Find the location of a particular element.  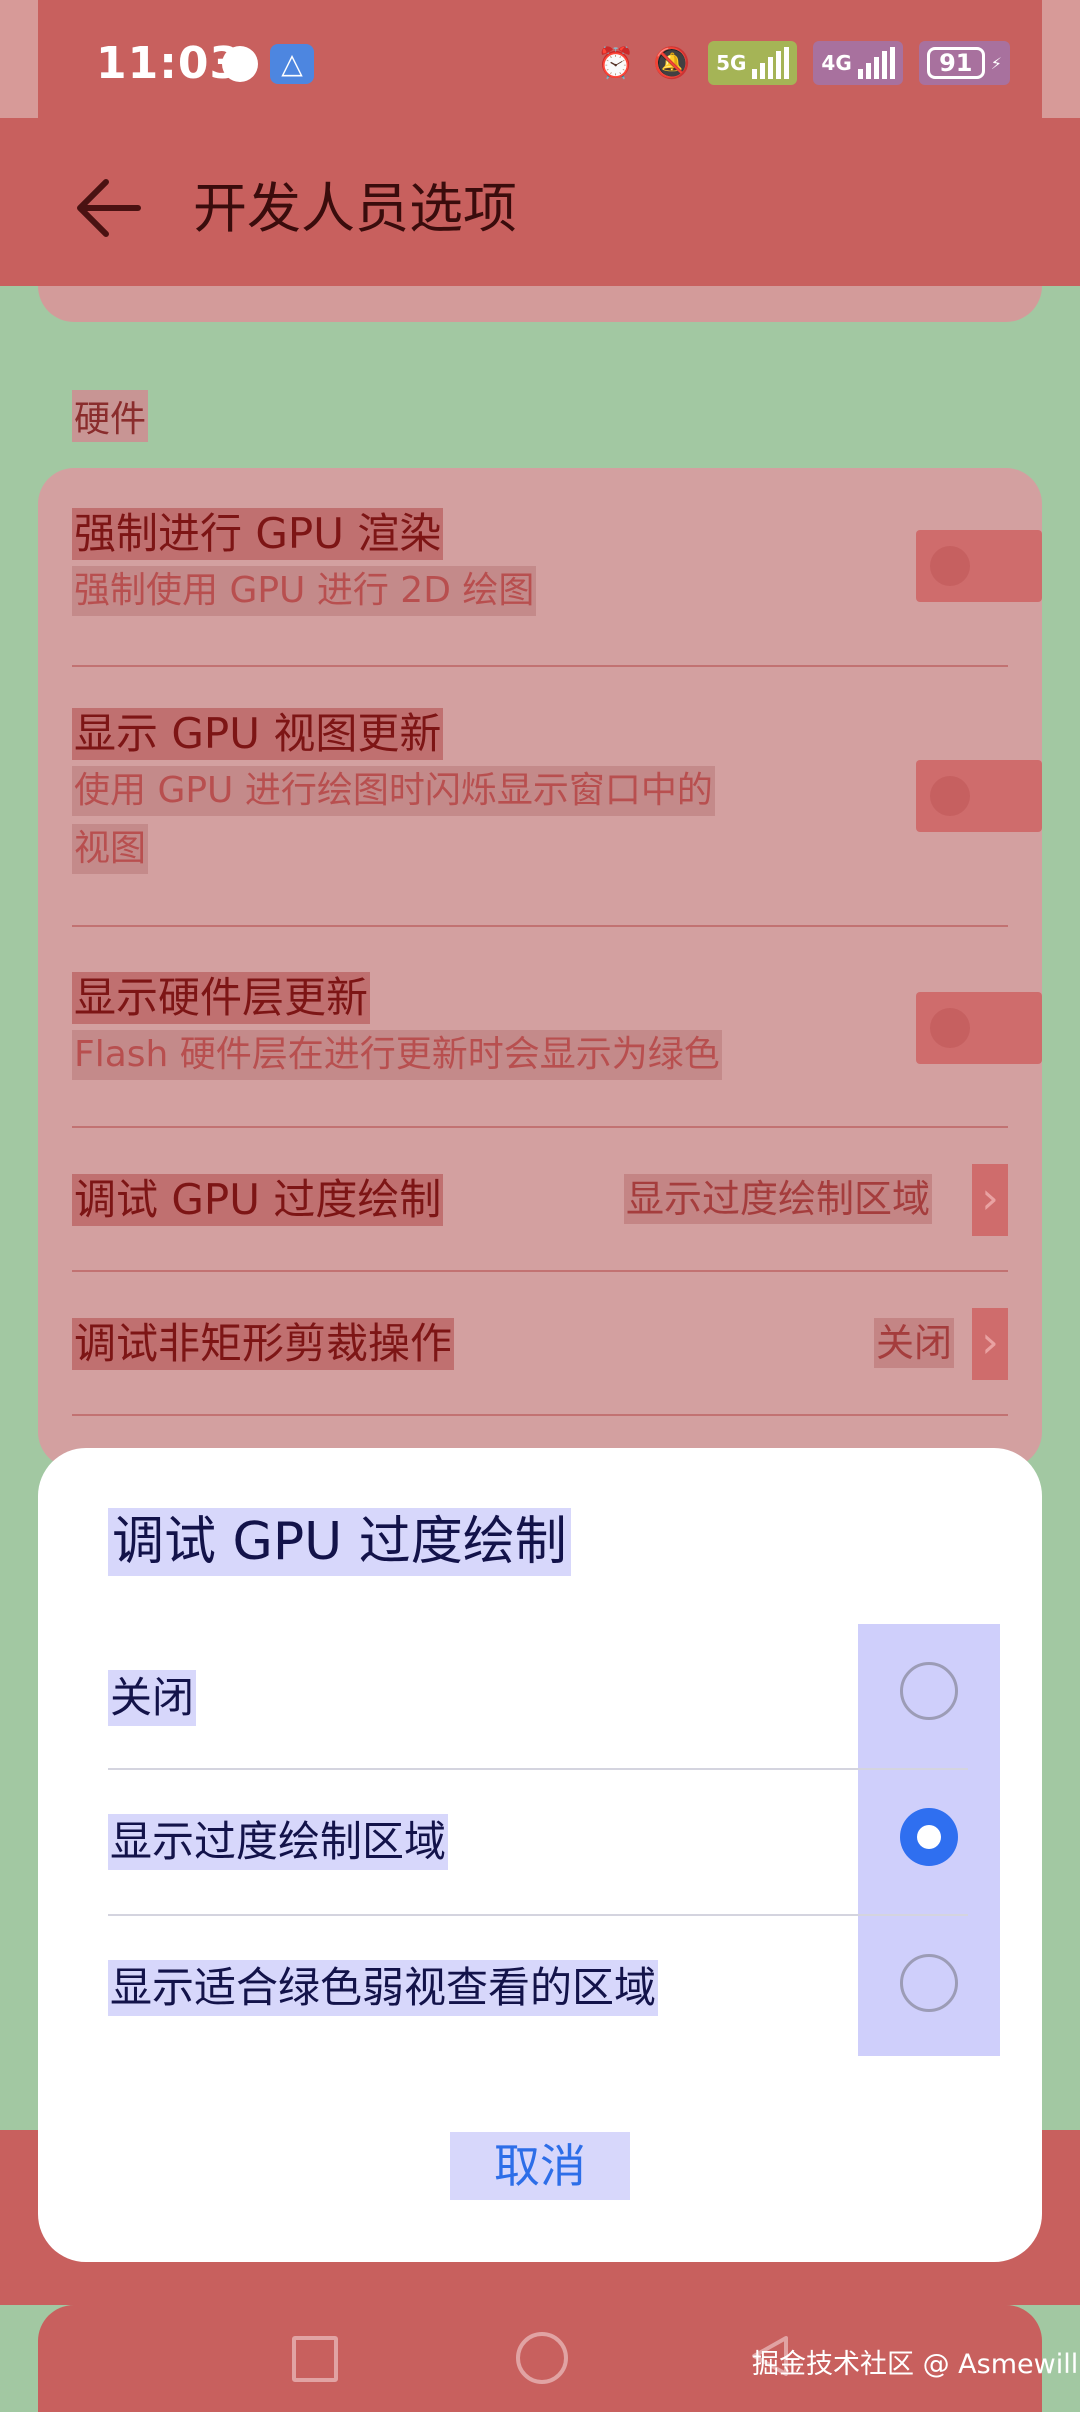

setting-title: 显示 GPU 视图更新 is located at coordinates (258, 734).